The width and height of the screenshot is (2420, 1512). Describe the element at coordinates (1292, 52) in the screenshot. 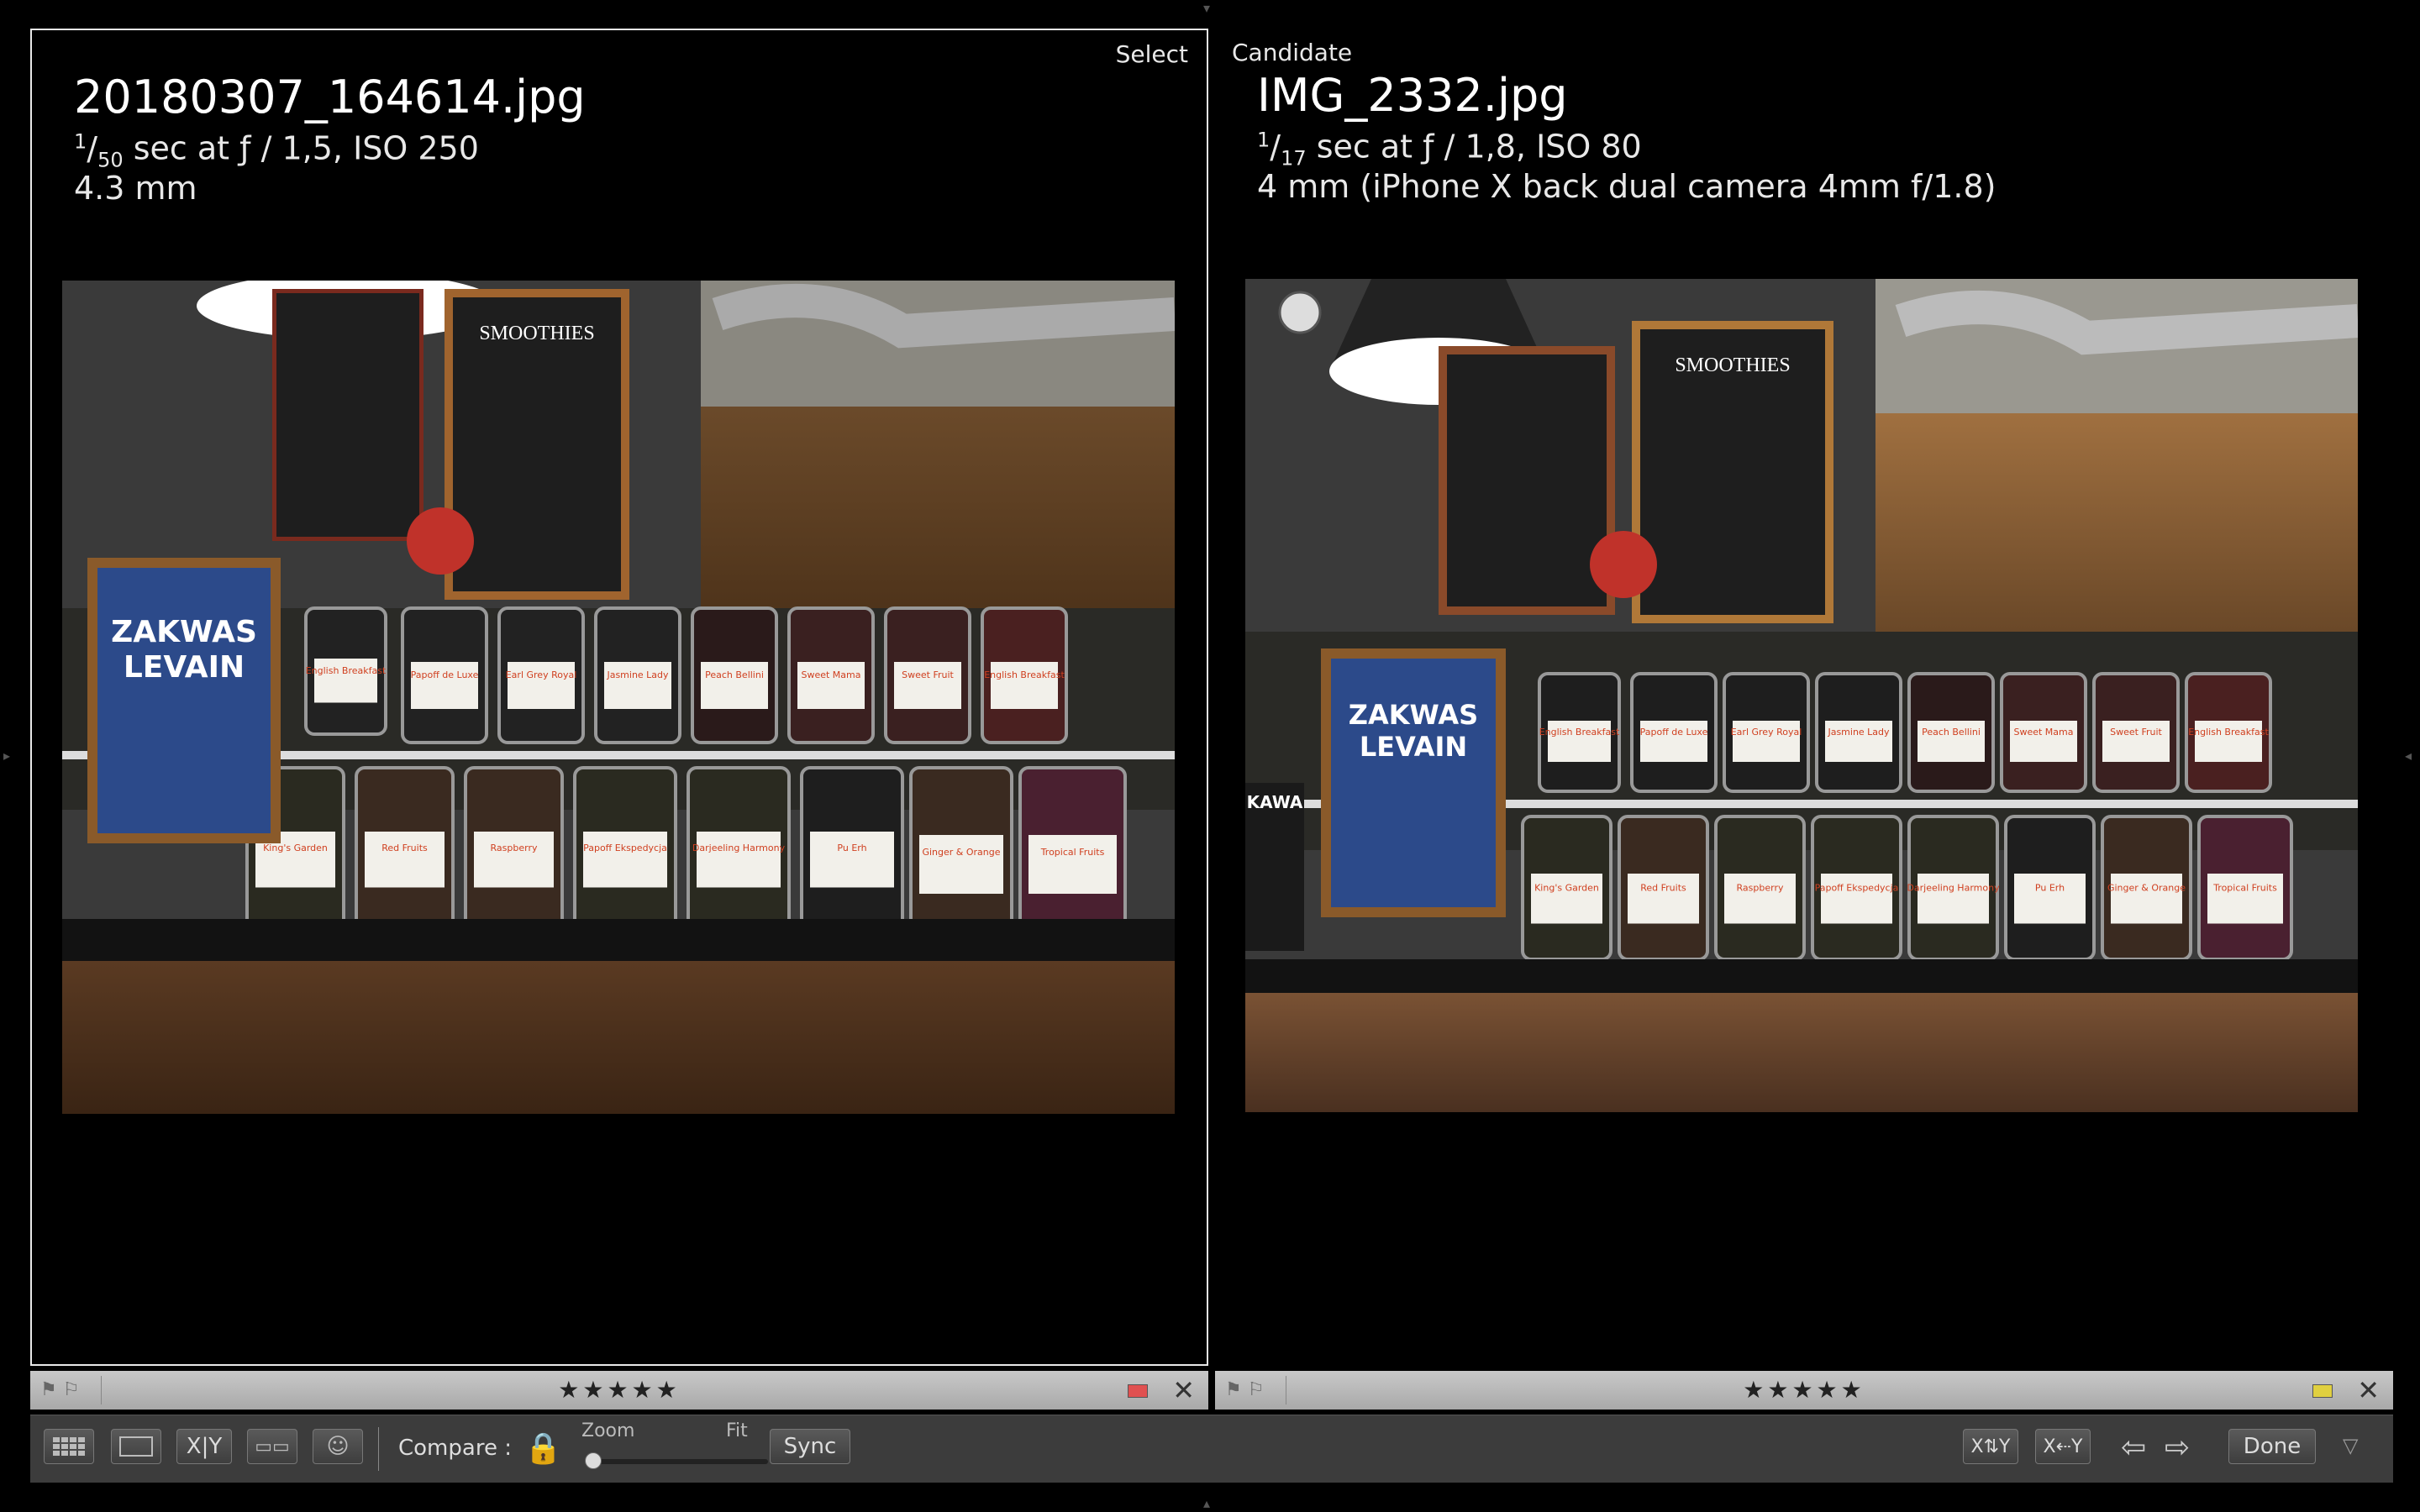

I see `candidate-role-label: Candidate` at that location.